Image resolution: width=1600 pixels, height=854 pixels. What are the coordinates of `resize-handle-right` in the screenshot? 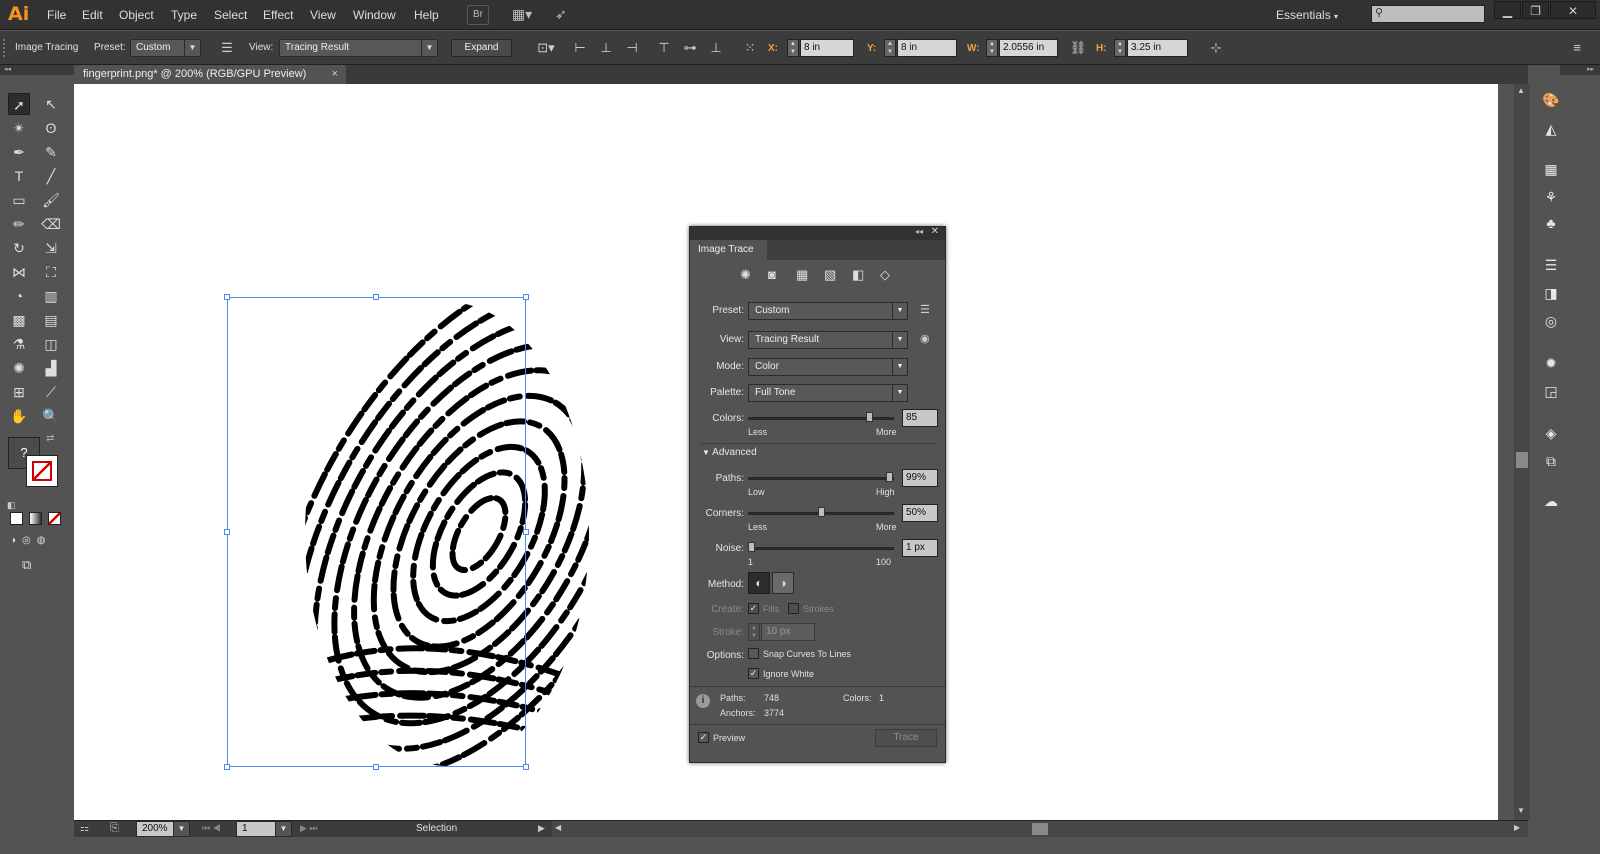 It's located at (526, 532).